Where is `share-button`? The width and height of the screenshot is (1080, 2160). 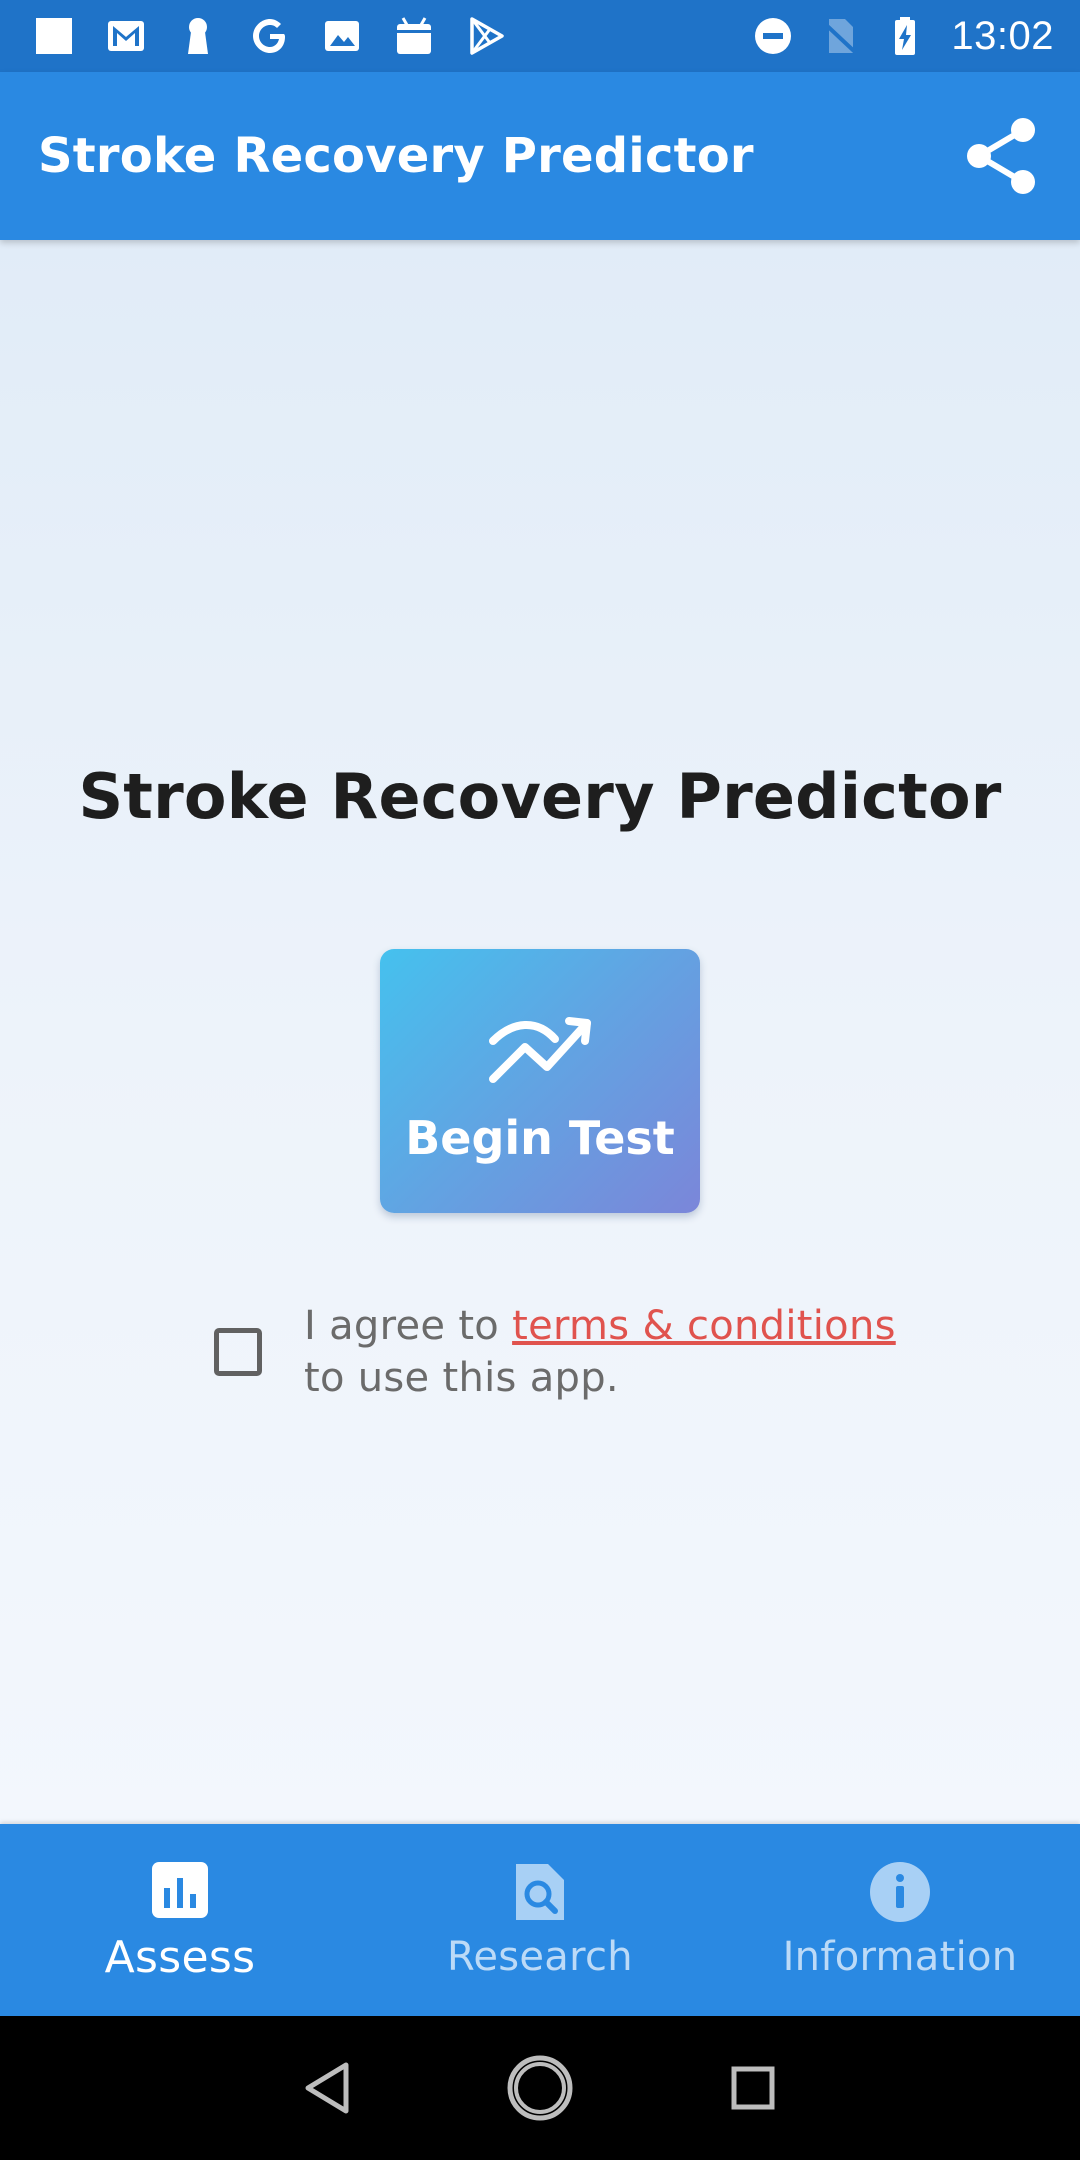 share-button is located at coordinates (1002, 156).